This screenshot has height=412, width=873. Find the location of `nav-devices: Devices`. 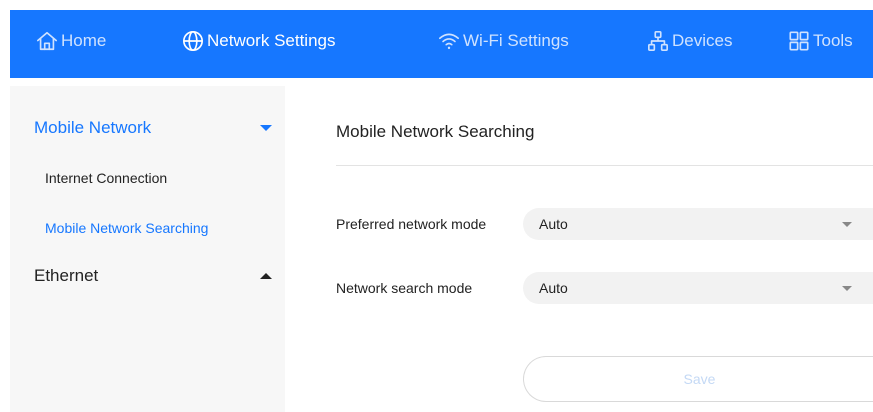

nav-devices: Devices is located at coordinates (689, 41).